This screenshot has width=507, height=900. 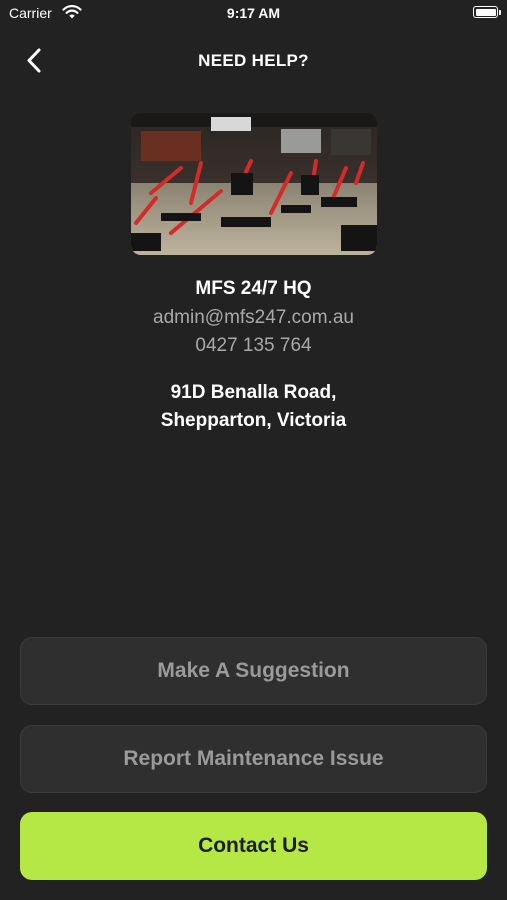 What do you see at coordinates (253, 392) in the screenshot?
I see `address-line-1: 91D Benalla Road,` at bounding box center [253, 392].